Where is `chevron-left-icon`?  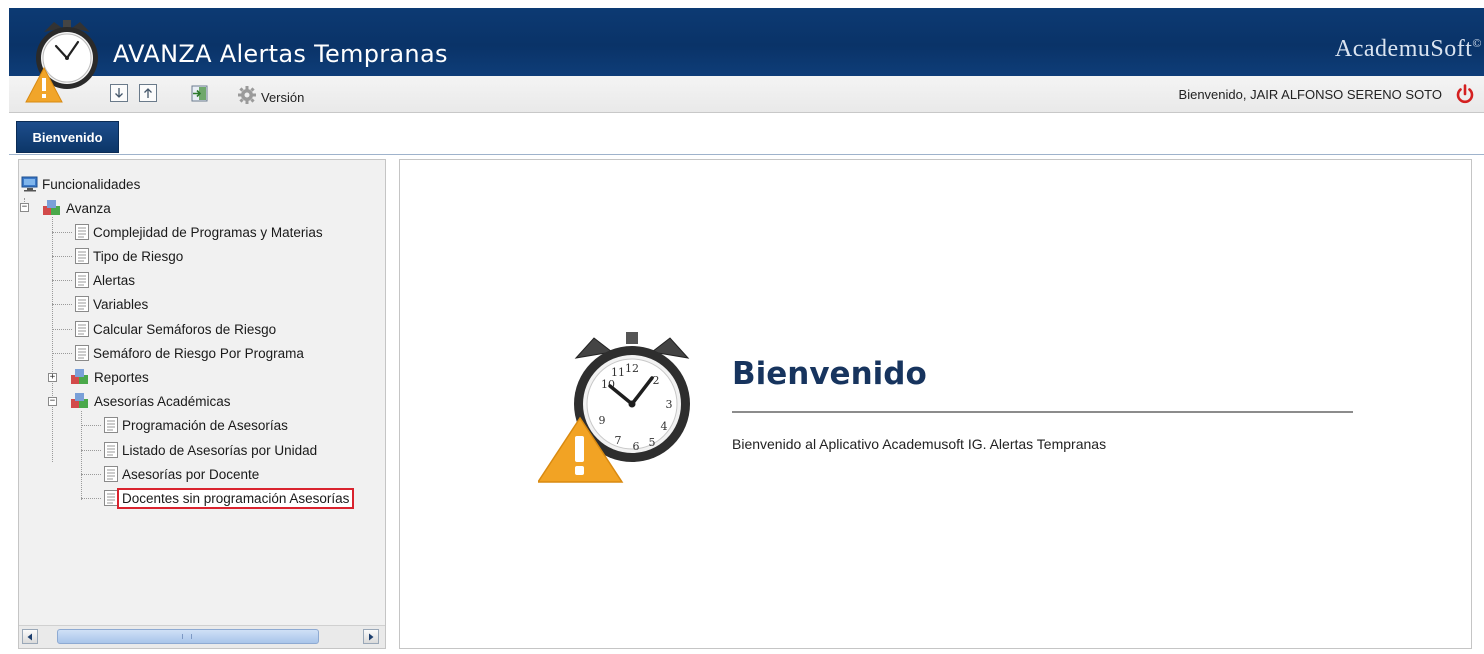
chevron-left-icon is located at coordinates (29, 636).